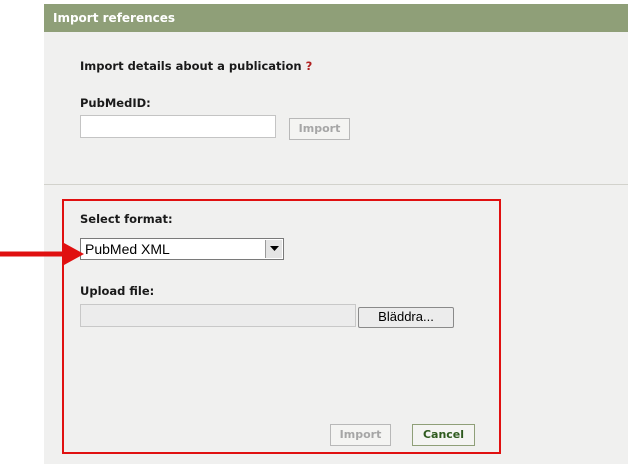  What do you see at coordinates (42, 254) in the screenshot?
I see `annotation-arrow-icon` at bounding box center [42, 254].